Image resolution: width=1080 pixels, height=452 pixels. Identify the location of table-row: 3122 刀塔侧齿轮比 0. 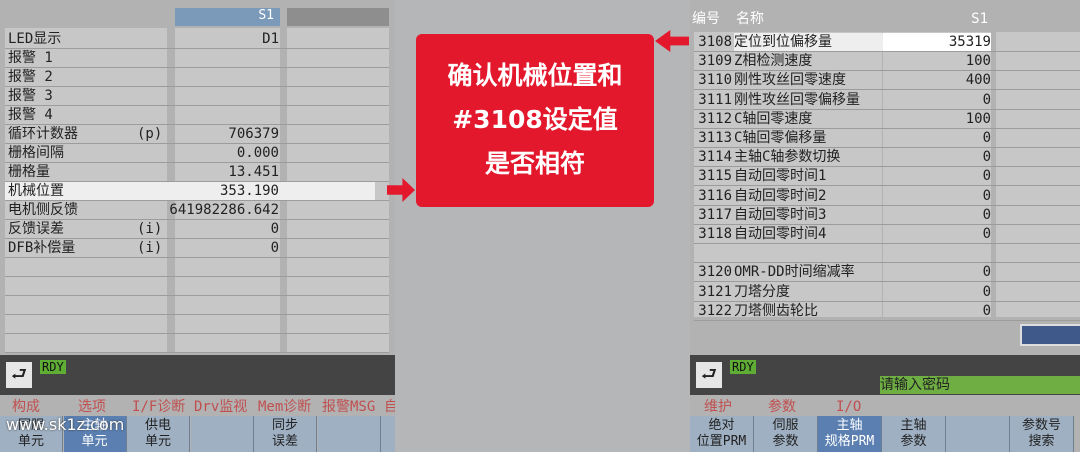
(887, 311).